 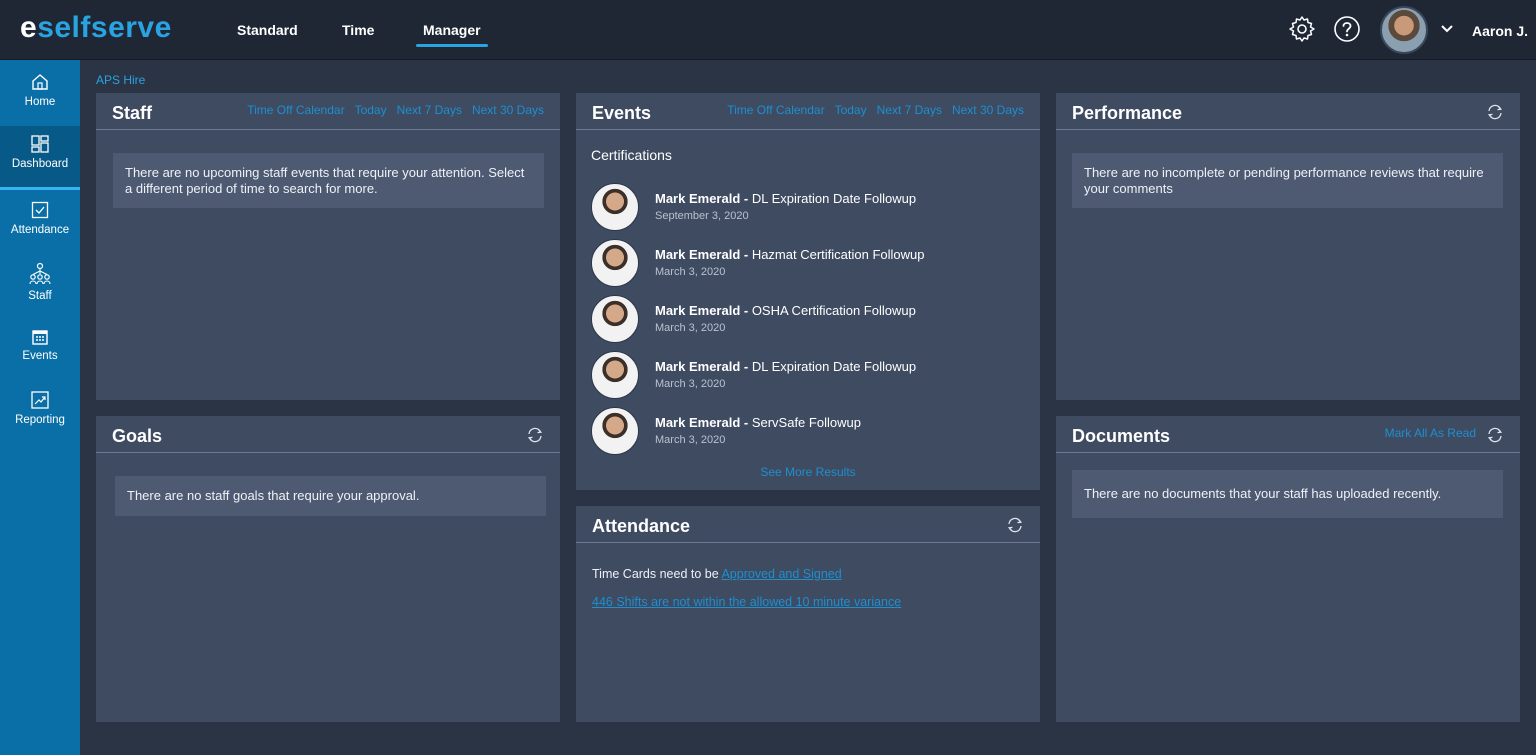 I want to click on tab-standard: Standard, so click(x=267, y=30).